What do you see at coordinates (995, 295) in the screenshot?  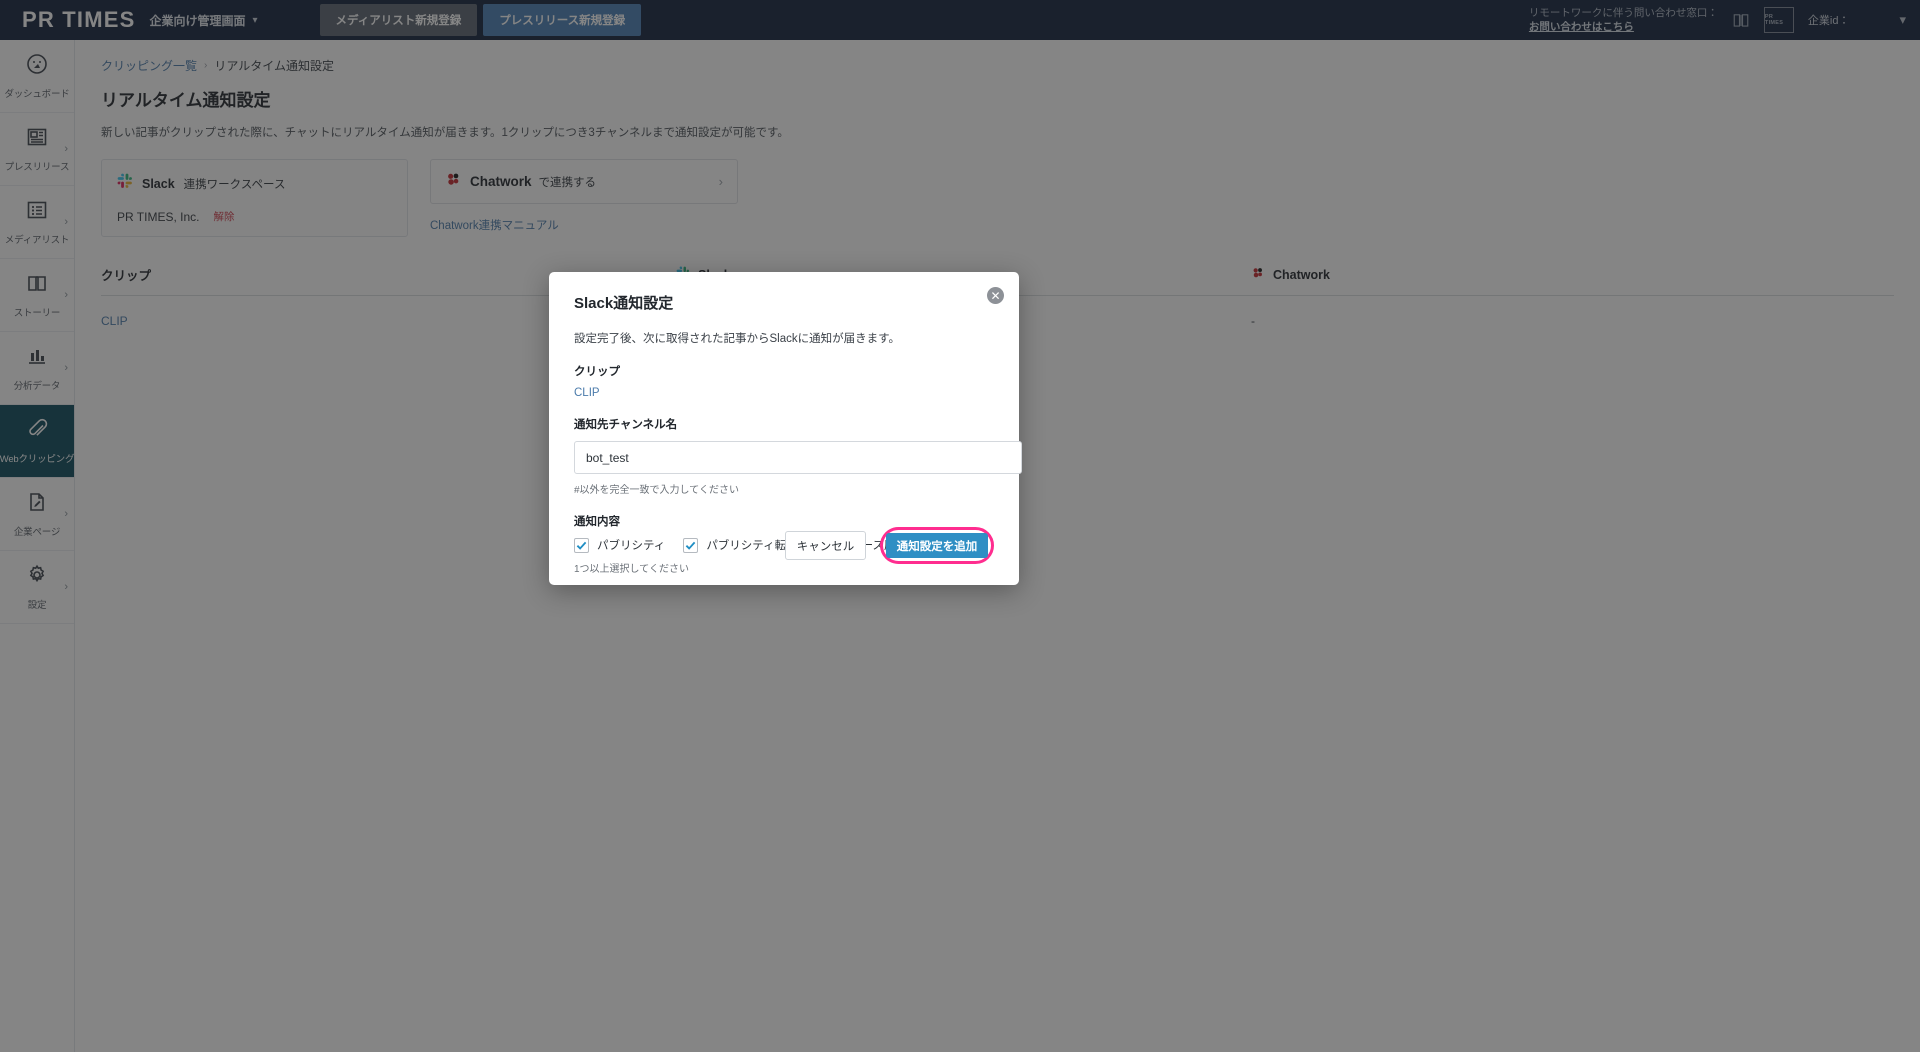 I see `close-icon: ✕` at bounding box center [995, 295].